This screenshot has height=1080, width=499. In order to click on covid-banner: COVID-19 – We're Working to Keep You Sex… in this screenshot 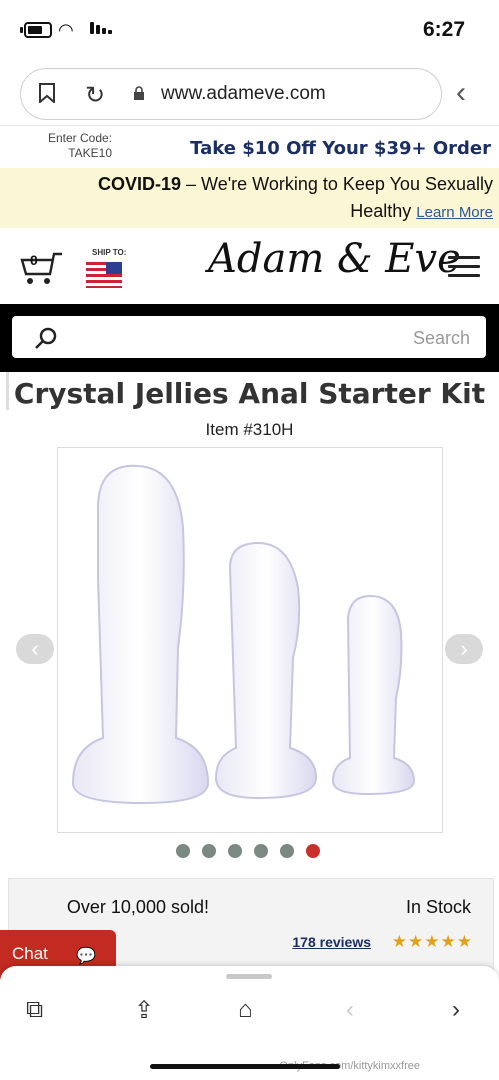, I will do `click(249, 198)`.